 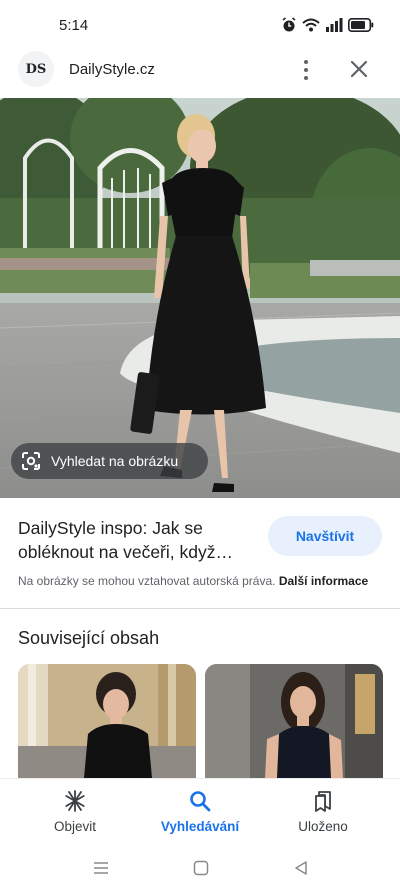 What do you see at coordinates (334, 27) in the screenshot?
I see `signal-icon` at bounding box center [334, 27].